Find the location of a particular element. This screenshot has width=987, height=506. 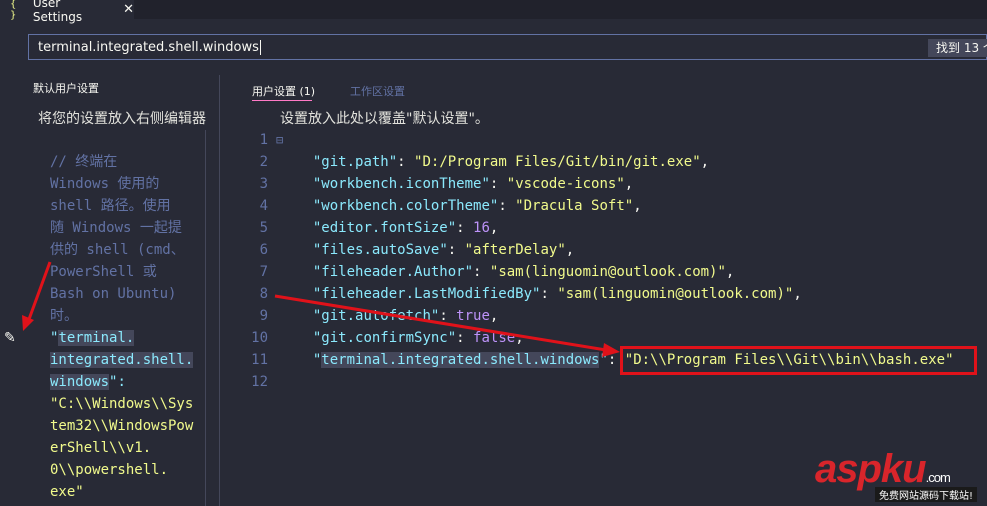

watermark-brand: aspku is located at coordinates (871, 469).